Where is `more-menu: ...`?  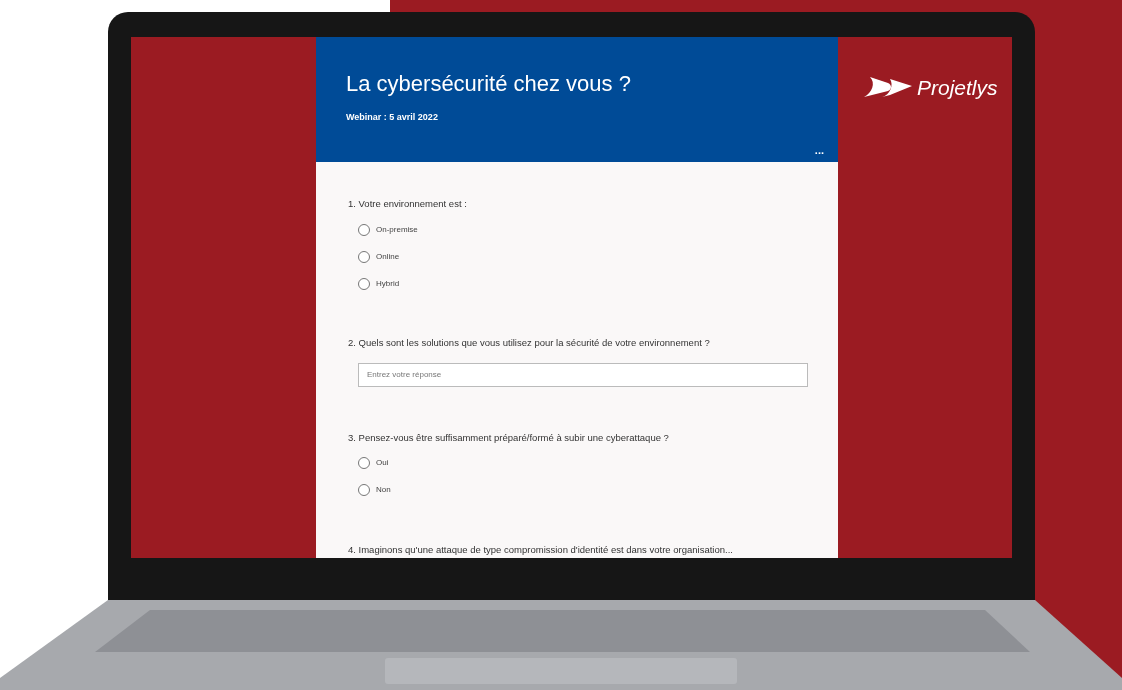 more-menu: ... is located at coordinates (819, 150).